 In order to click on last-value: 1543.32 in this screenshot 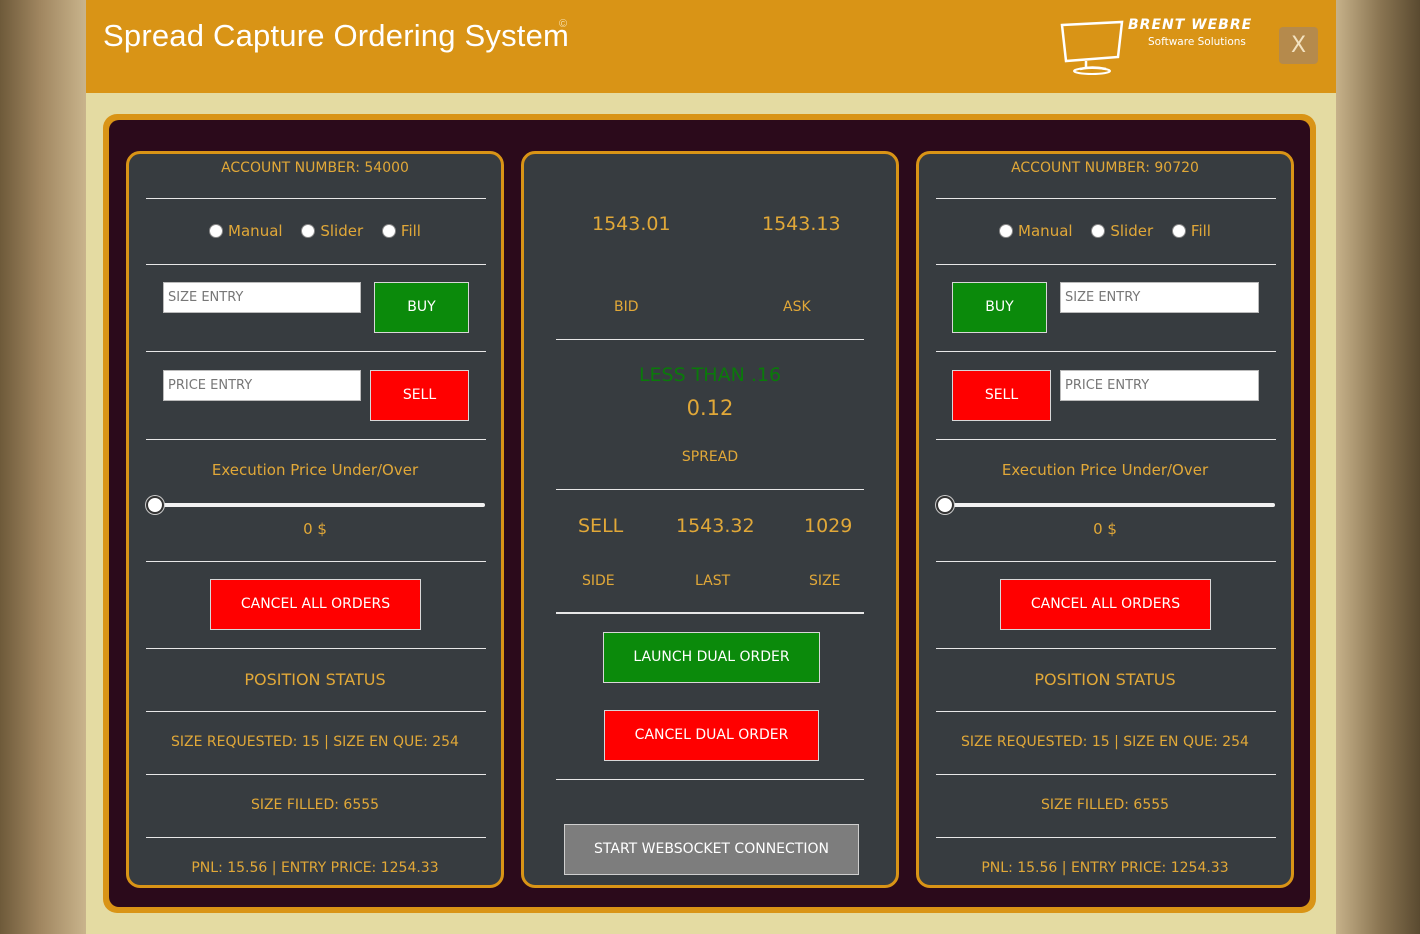, I will do `click(715, 526)`.